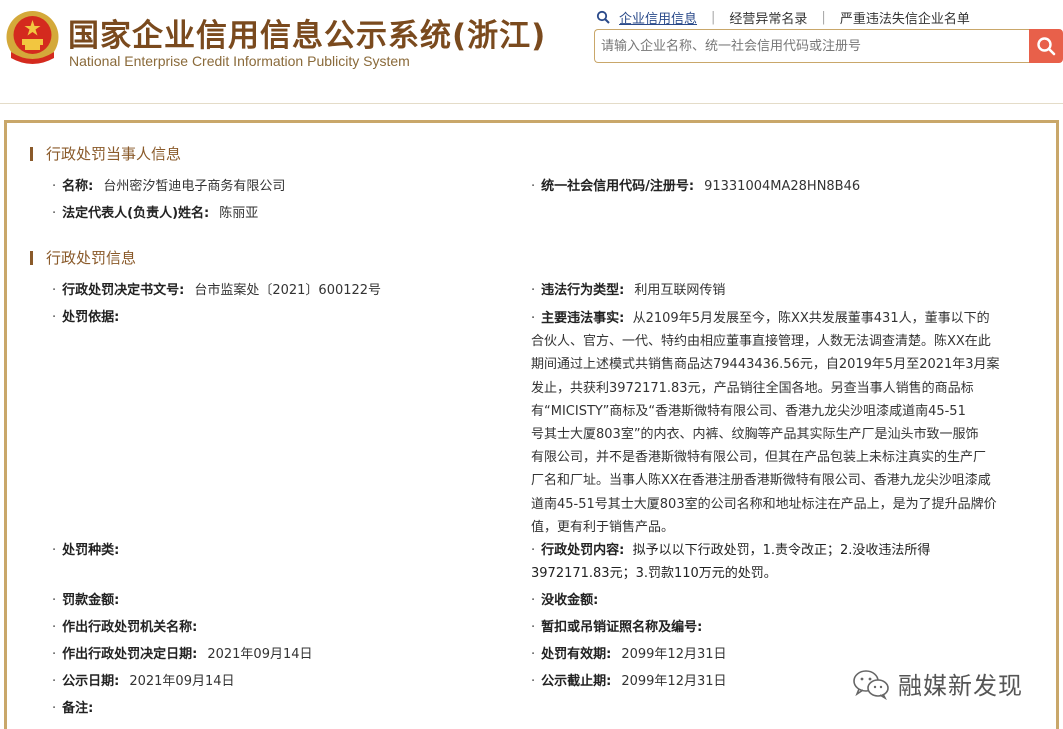  What do you see at coordinates (603, 527) in the screenshot?
I see `facts-line: 值，更有利于销售产品。` at bounding box center [603, 527].